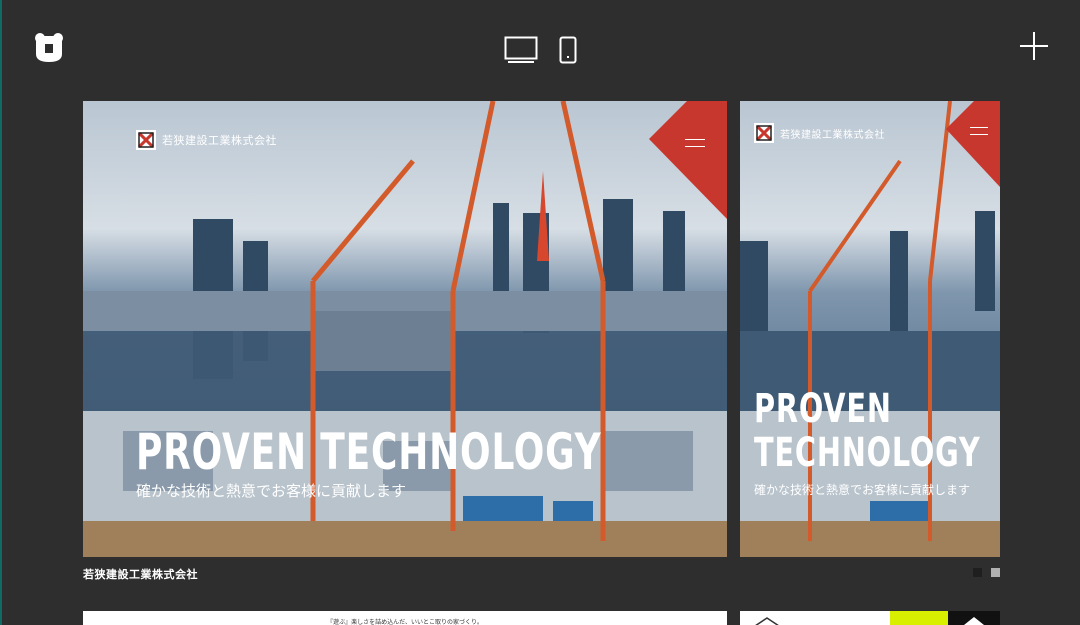 The image size is (1080, 625). I want to click on house-outline-icon, so click(767, 621).